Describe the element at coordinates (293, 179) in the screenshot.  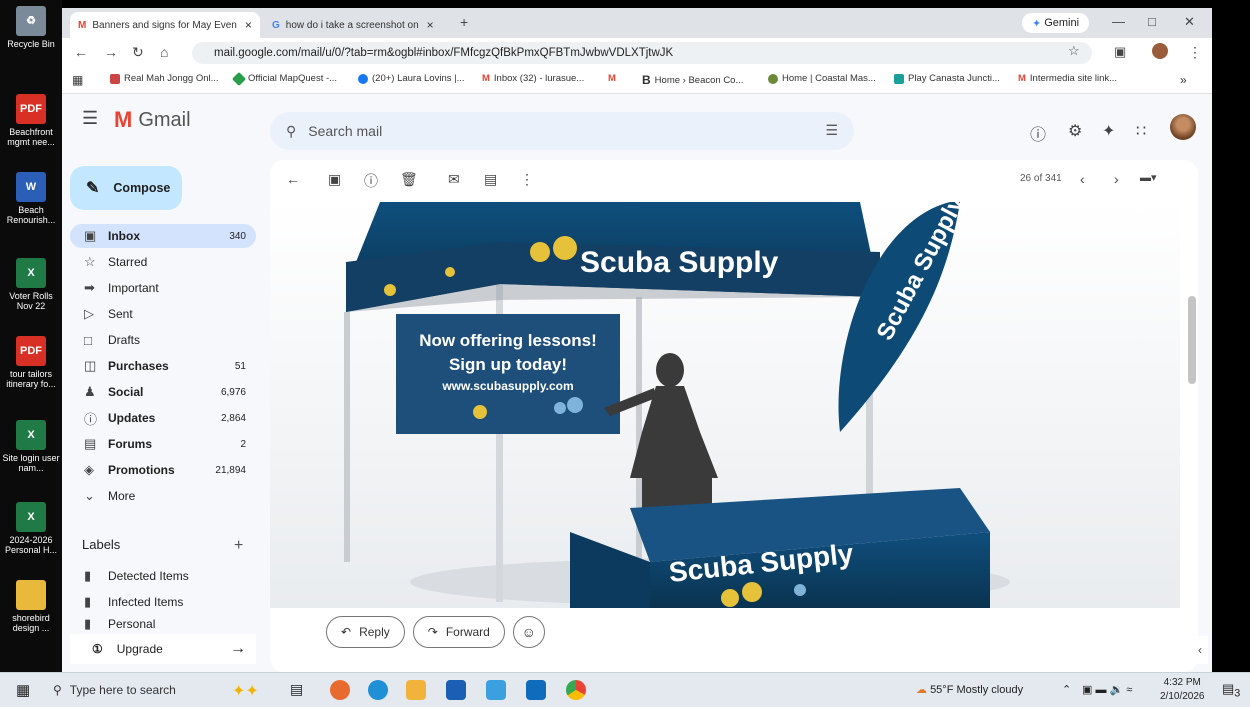
I see `back-to-inbox-icon: ←` at that location.